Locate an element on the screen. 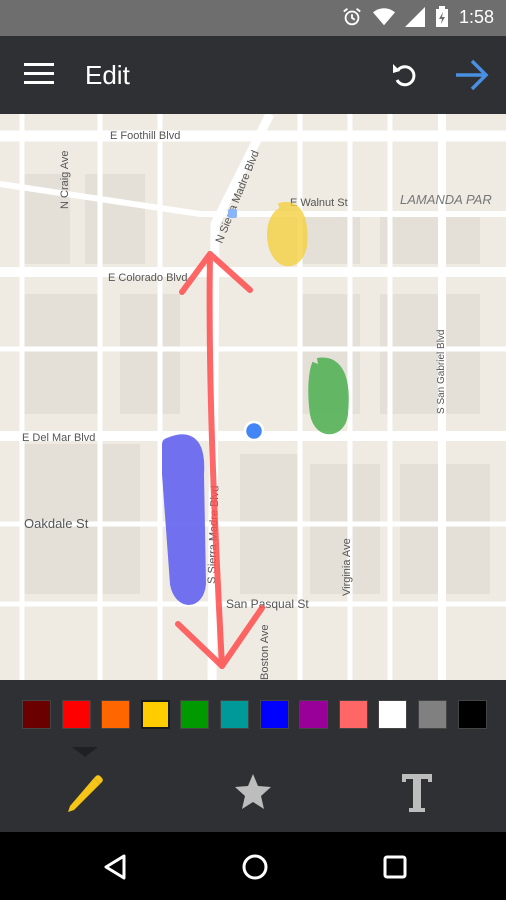 The height and width of the screenshot is (900, 506). undo-icon is located at coordinates (405, 75).